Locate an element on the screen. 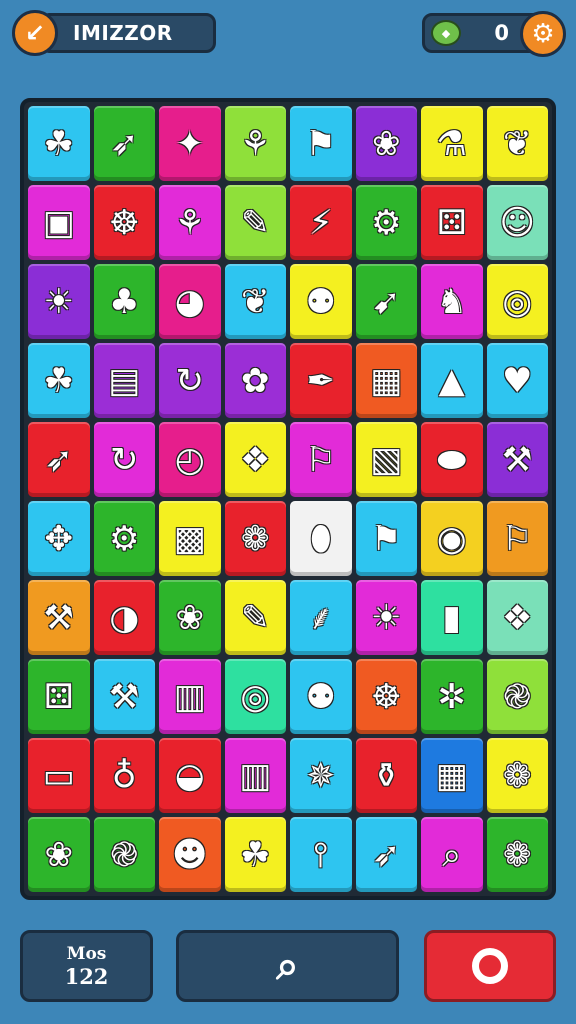 Image resolution: width=576 pixels, height=1024 pixels. tile: ☺ is located at coordinates (517, 222).